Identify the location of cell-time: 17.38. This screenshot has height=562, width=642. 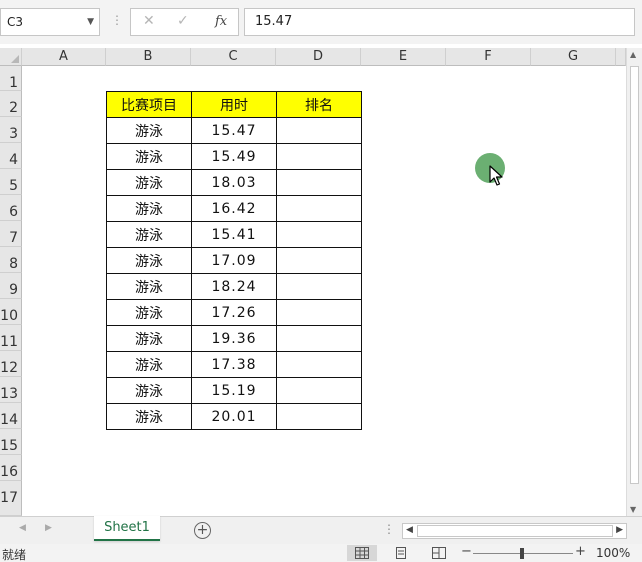
(234, 364).